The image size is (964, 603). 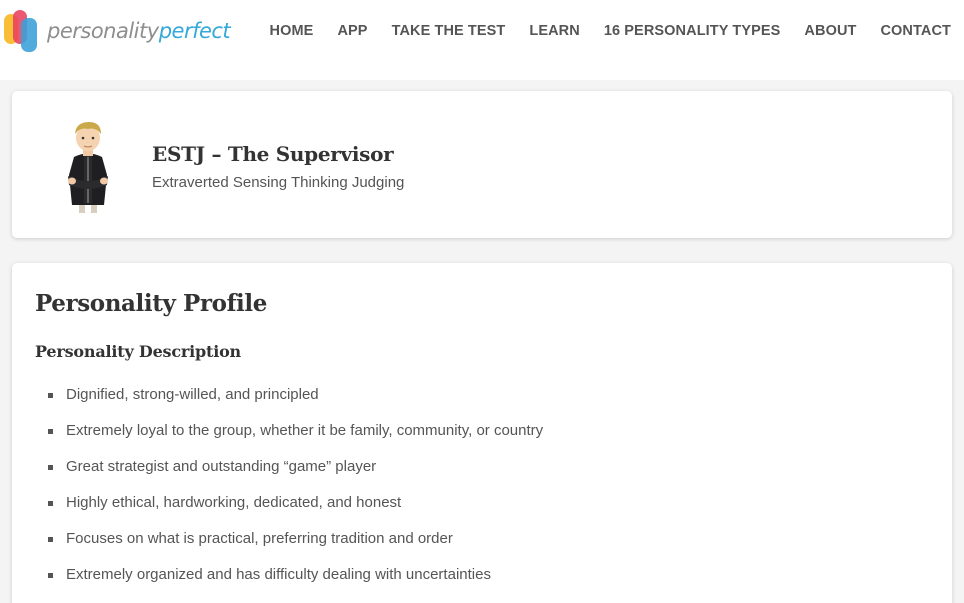 What do you see at coordinates (292, 31) in the screenshot?
I see `nav-home: HOME` at bounding box center [292, 31].